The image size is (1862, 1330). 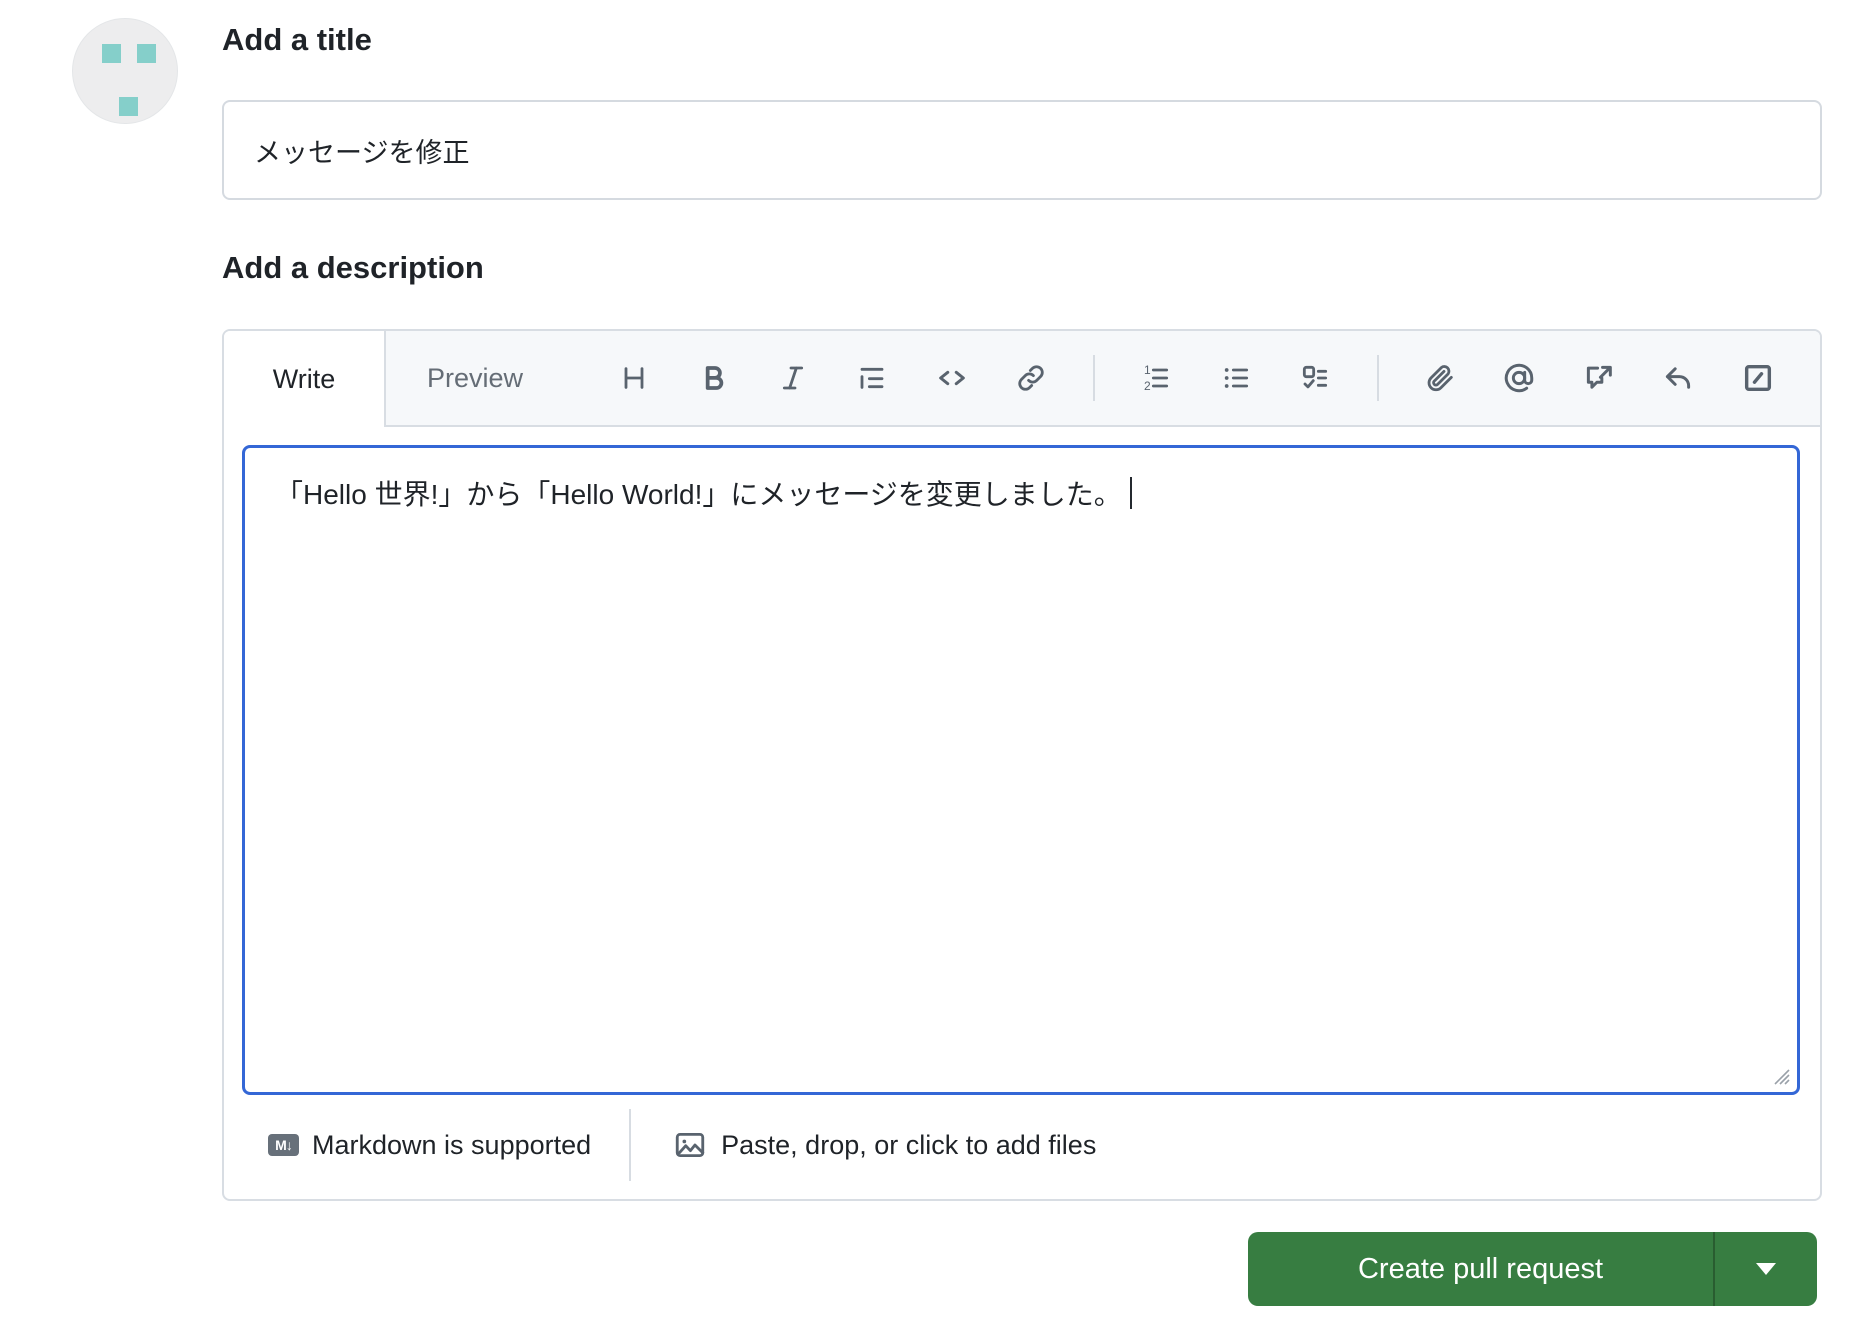 What do you see at coordinates (713, 378) in the screenshot?
I see `bold-icon` at bounding box center [713, 378].